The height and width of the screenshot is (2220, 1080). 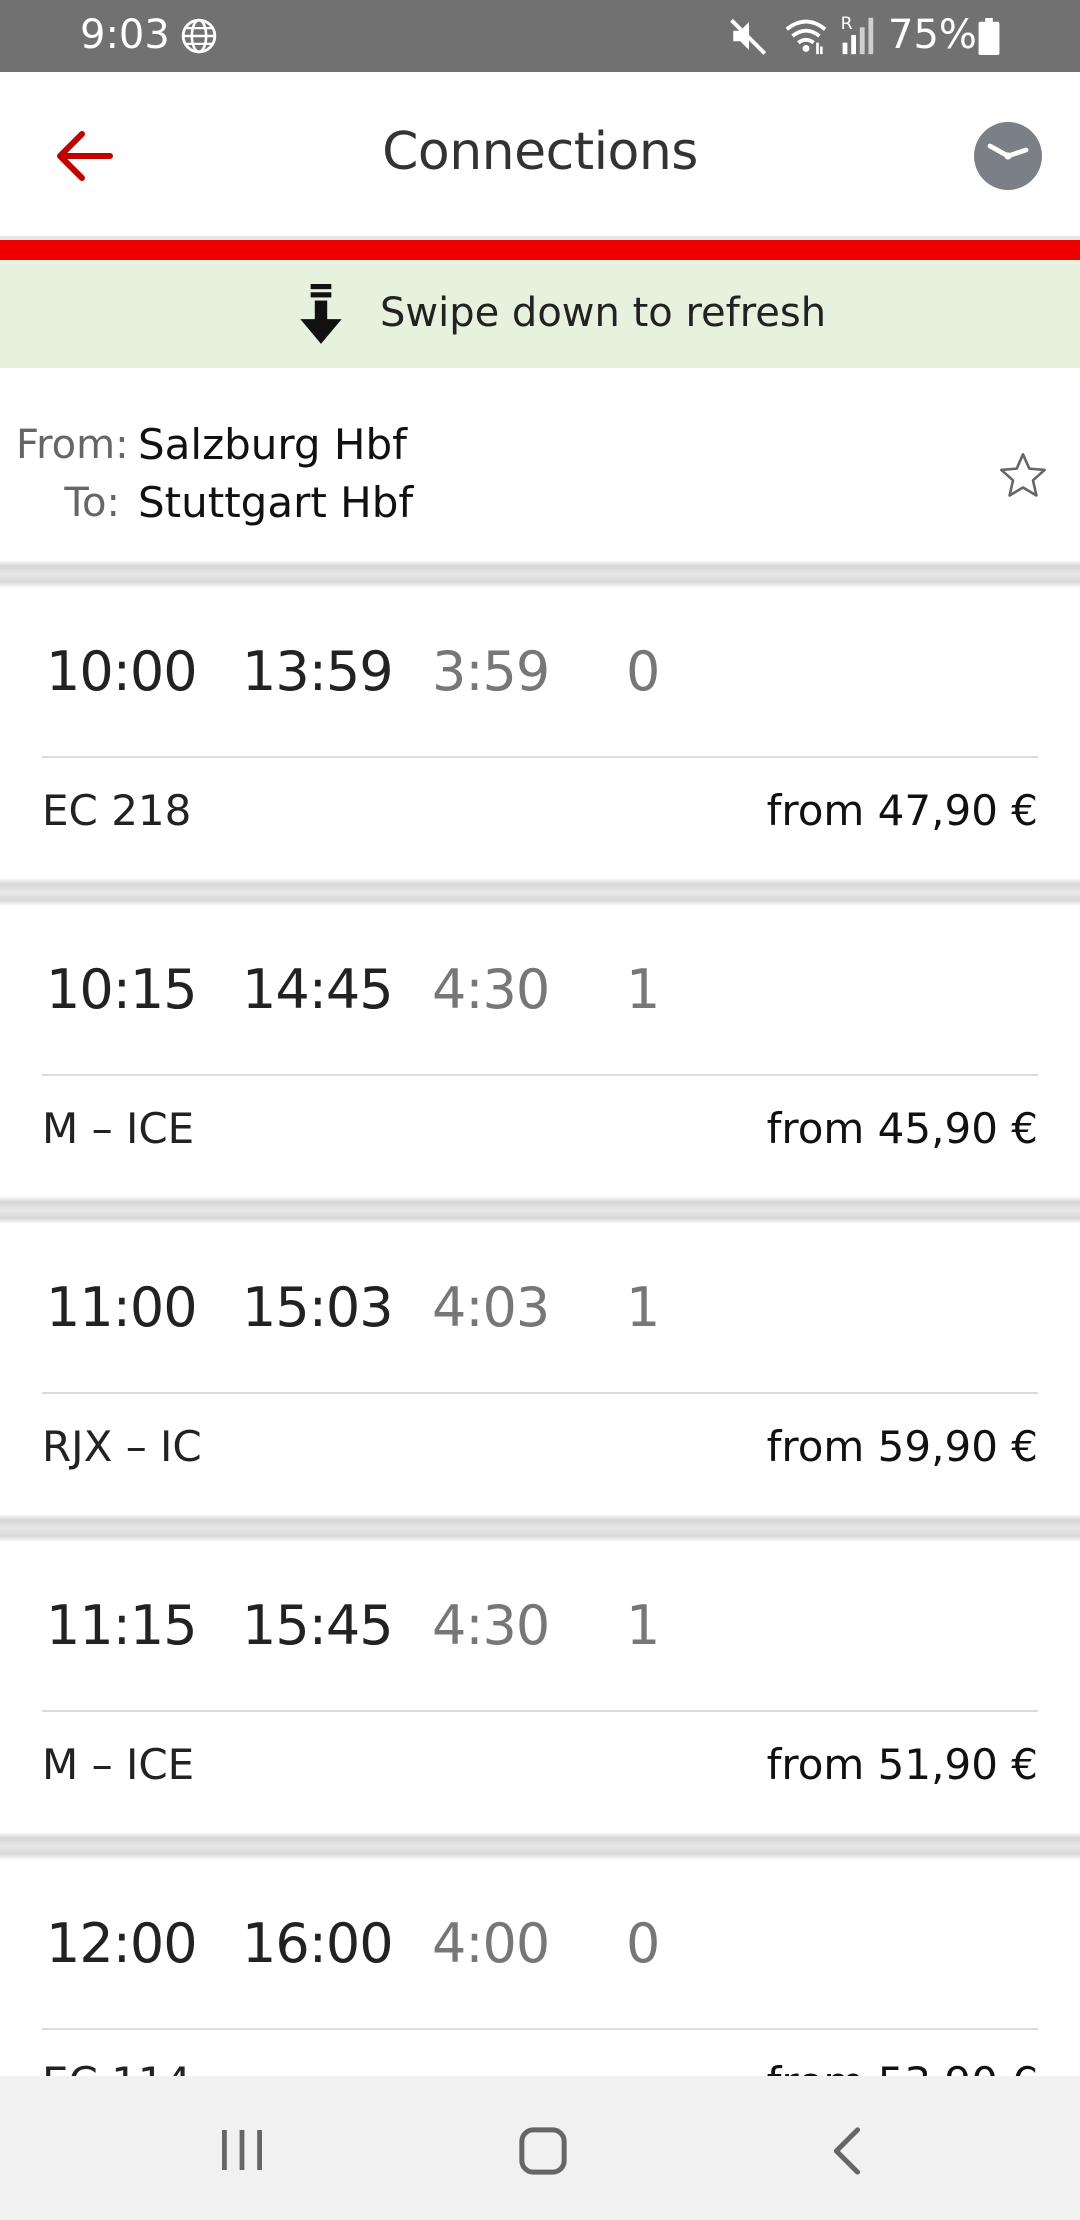 What do you see at coordinates (122, 671) in the screenshot?
I see `departure-time: 10:00` at bounding box center [122, 671].